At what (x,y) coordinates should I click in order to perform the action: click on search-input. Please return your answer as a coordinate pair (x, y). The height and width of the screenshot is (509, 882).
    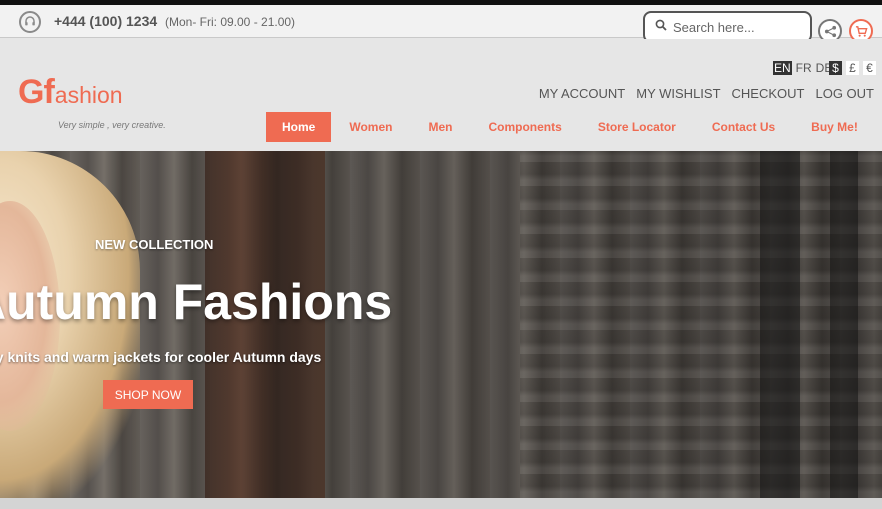
    Looking at the image, I should click on (739, 27).